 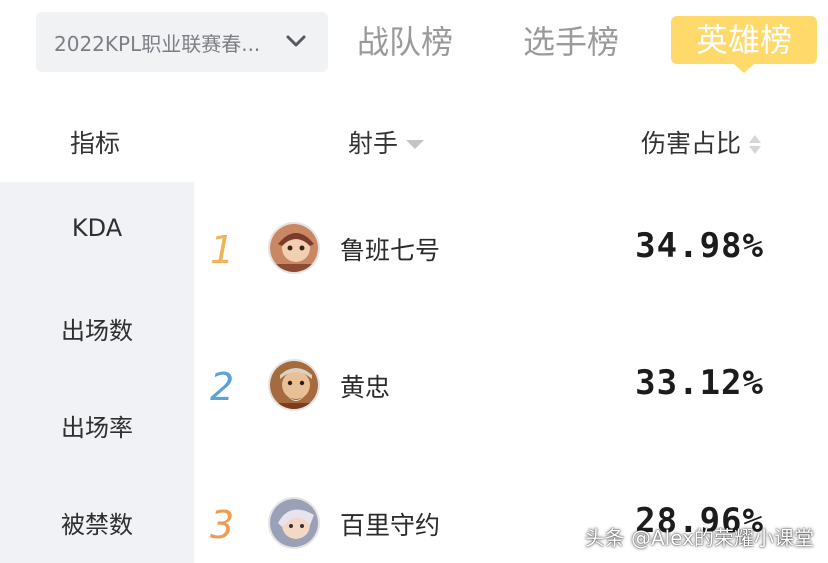 What do you see at coordinates (571, 42) in the screenshot?
I see `tab-player-ranking: 选手榜` at bounding box center [571, 42].